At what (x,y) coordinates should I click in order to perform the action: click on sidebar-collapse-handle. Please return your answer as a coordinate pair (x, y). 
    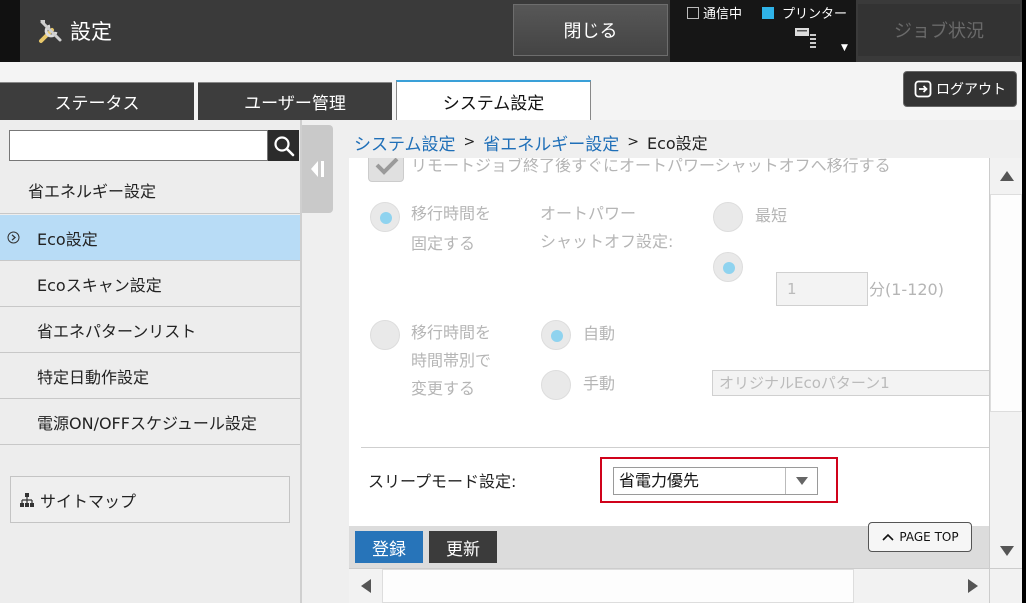
    Looking at the image, I should click on (317, 169).